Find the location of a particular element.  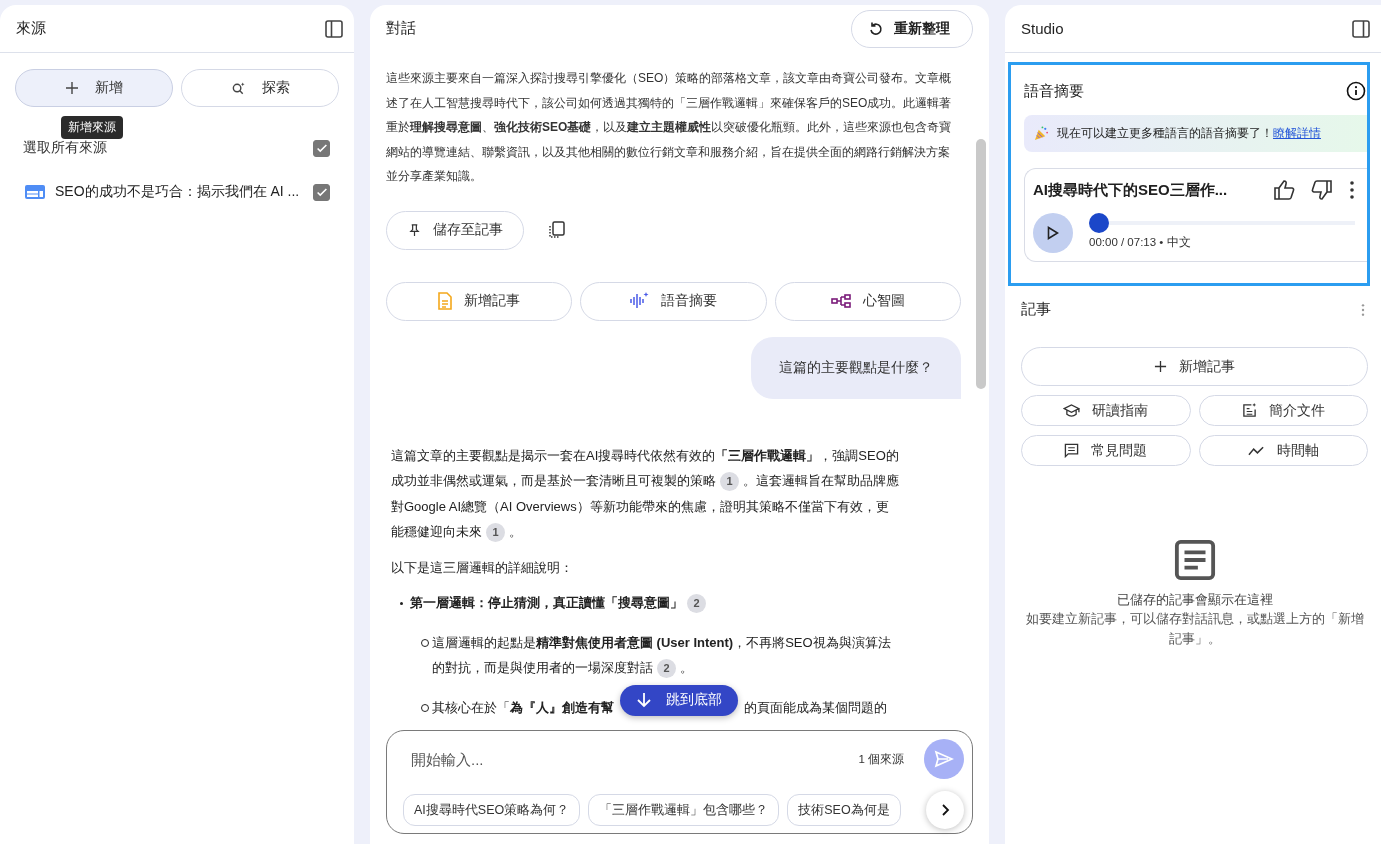

suggestion-chip: AI搜尋時代SEO策略為何？ is located at coordinates (492, 810).